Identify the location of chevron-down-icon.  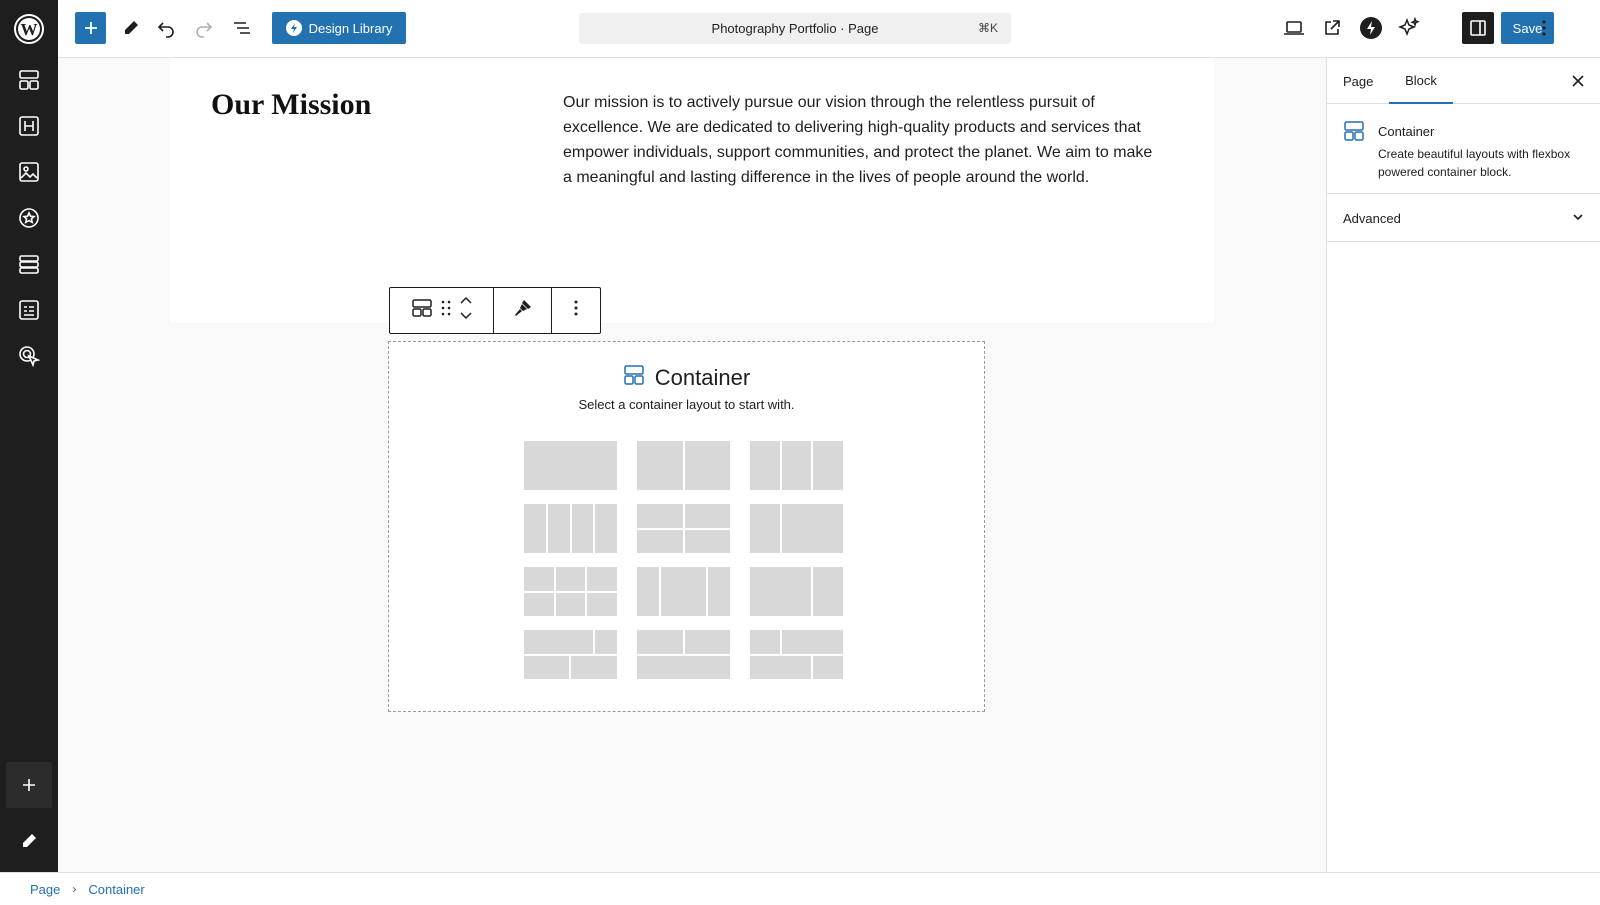
(1578, 219).